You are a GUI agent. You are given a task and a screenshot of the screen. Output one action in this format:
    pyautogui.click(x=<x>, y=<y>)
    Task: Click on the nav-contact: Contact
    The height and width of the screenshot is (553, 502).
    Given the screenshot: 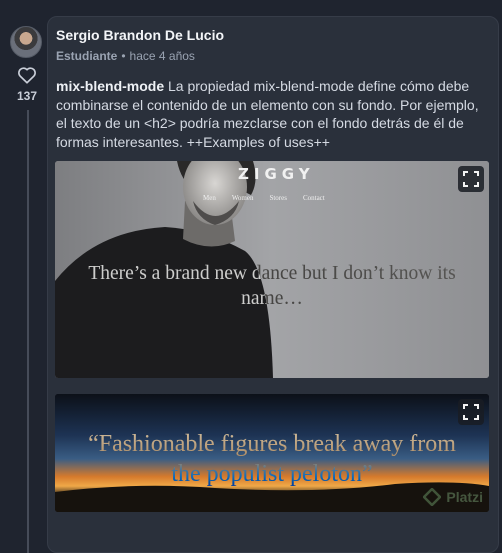 What is the action you would take?
    pyautogui.click(x=314, y=198)
    